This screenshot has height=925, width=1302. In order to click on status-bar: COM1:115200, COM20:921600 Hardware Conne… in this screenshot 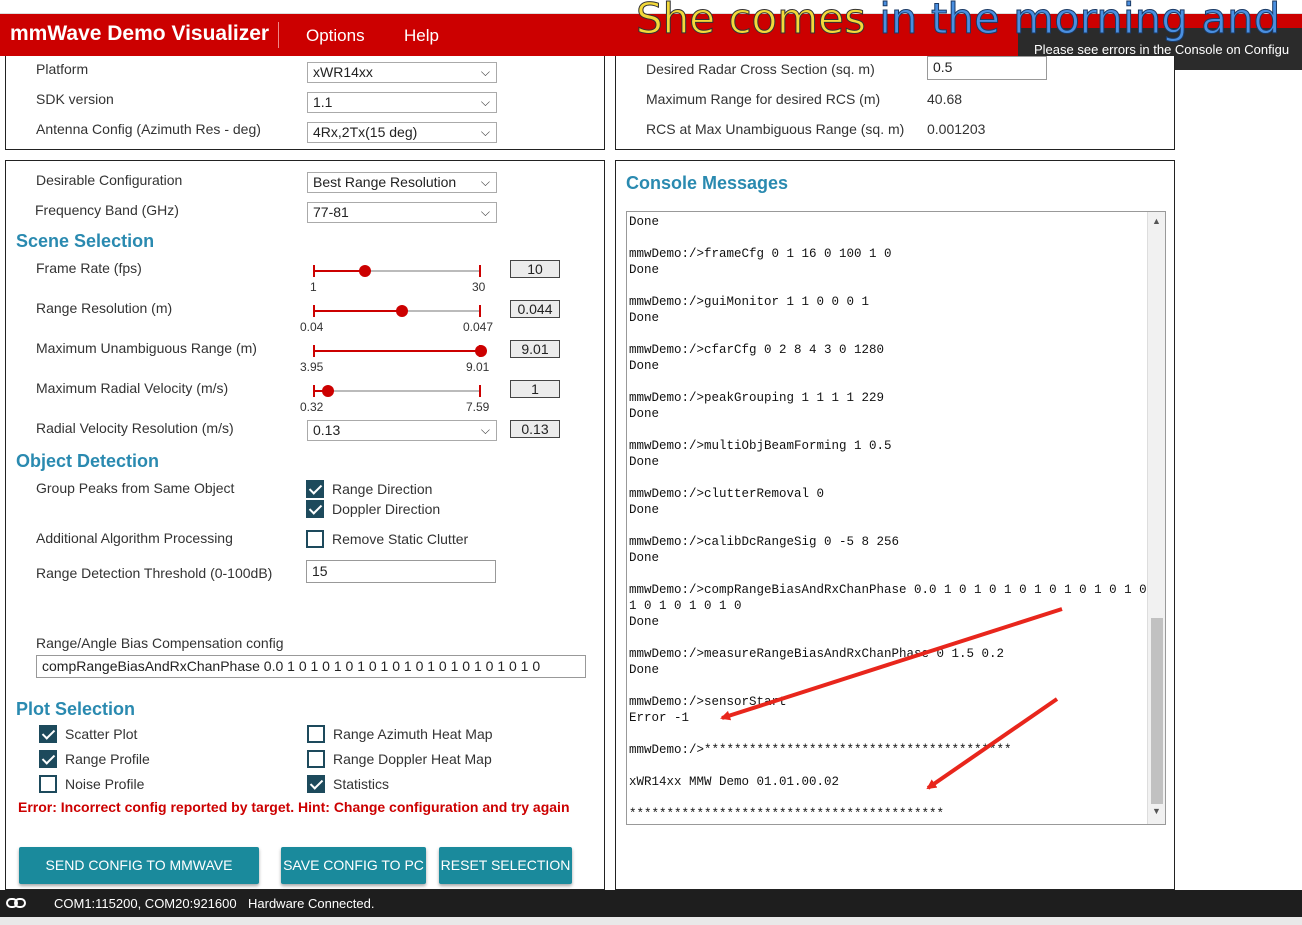, I will do `click(651, 903)`.